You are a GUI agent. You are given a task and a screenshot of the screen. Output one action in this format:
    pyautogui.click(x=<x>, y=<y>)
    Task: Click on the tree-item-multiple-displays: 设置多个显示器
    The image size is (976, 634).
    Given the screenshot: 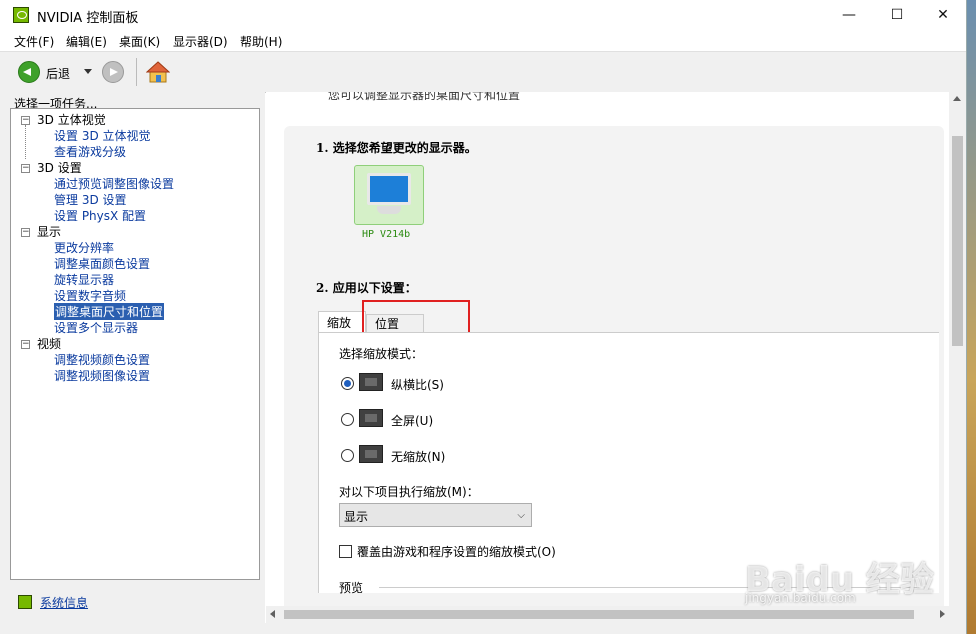 What is the action you would take?
    pyautogui.click(x=96, y=327)
    